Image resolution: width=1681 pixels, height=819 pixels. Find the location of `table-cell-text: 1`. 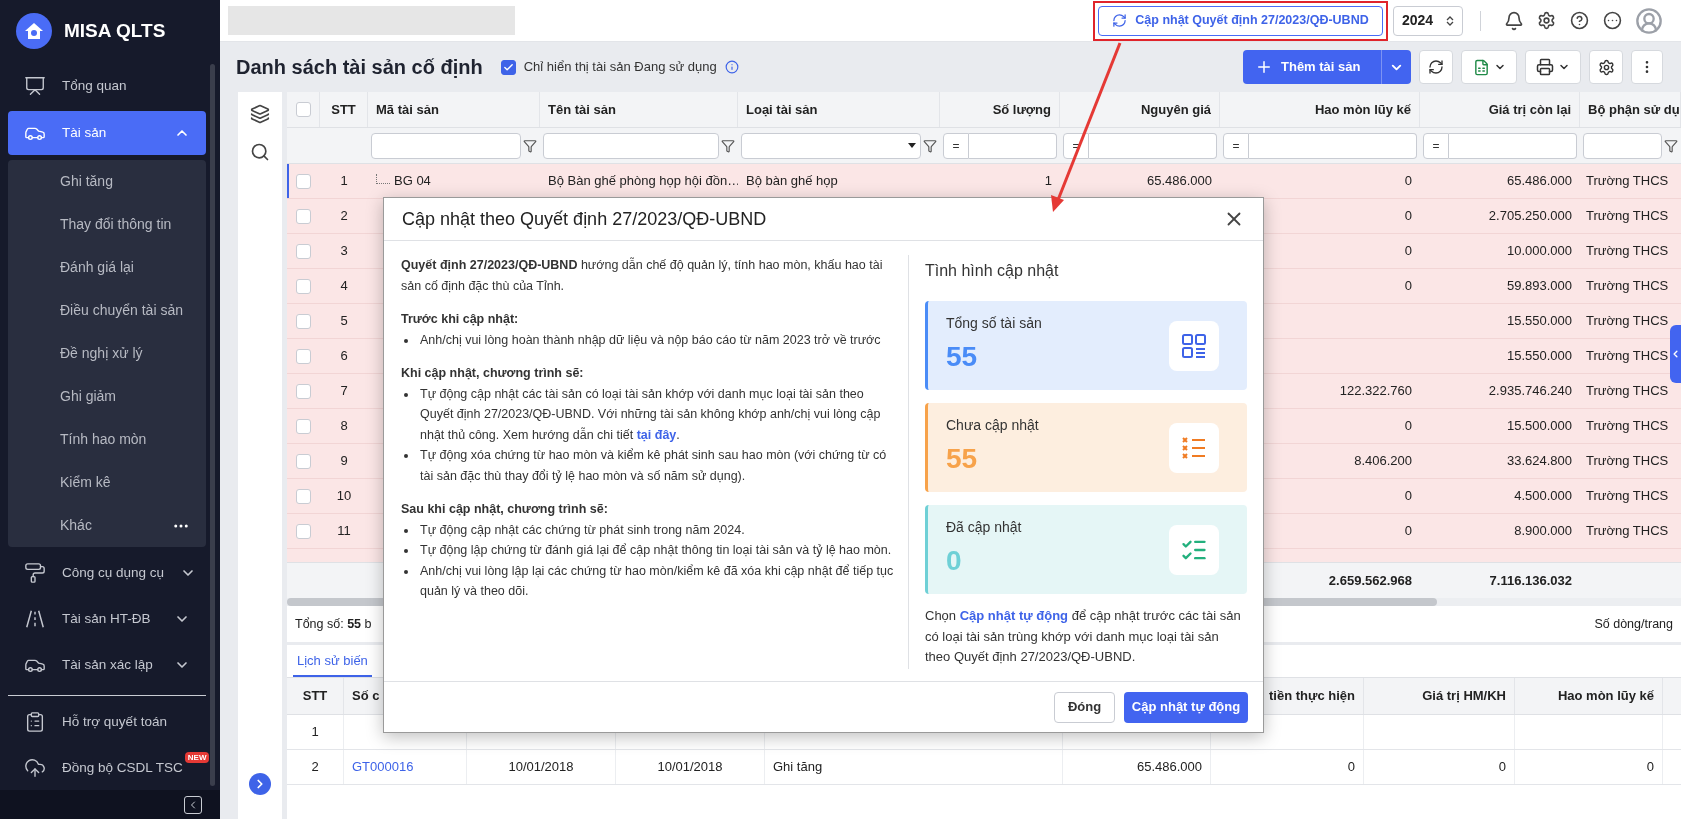

table-cell-text: 1 is located at coordinates (1048, 181).